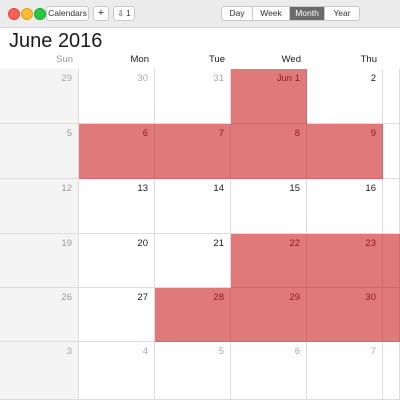  What do you see at coordinates (14, 14) in the screenshot?
I see `close-window-button` at bounding box center [14, 14].